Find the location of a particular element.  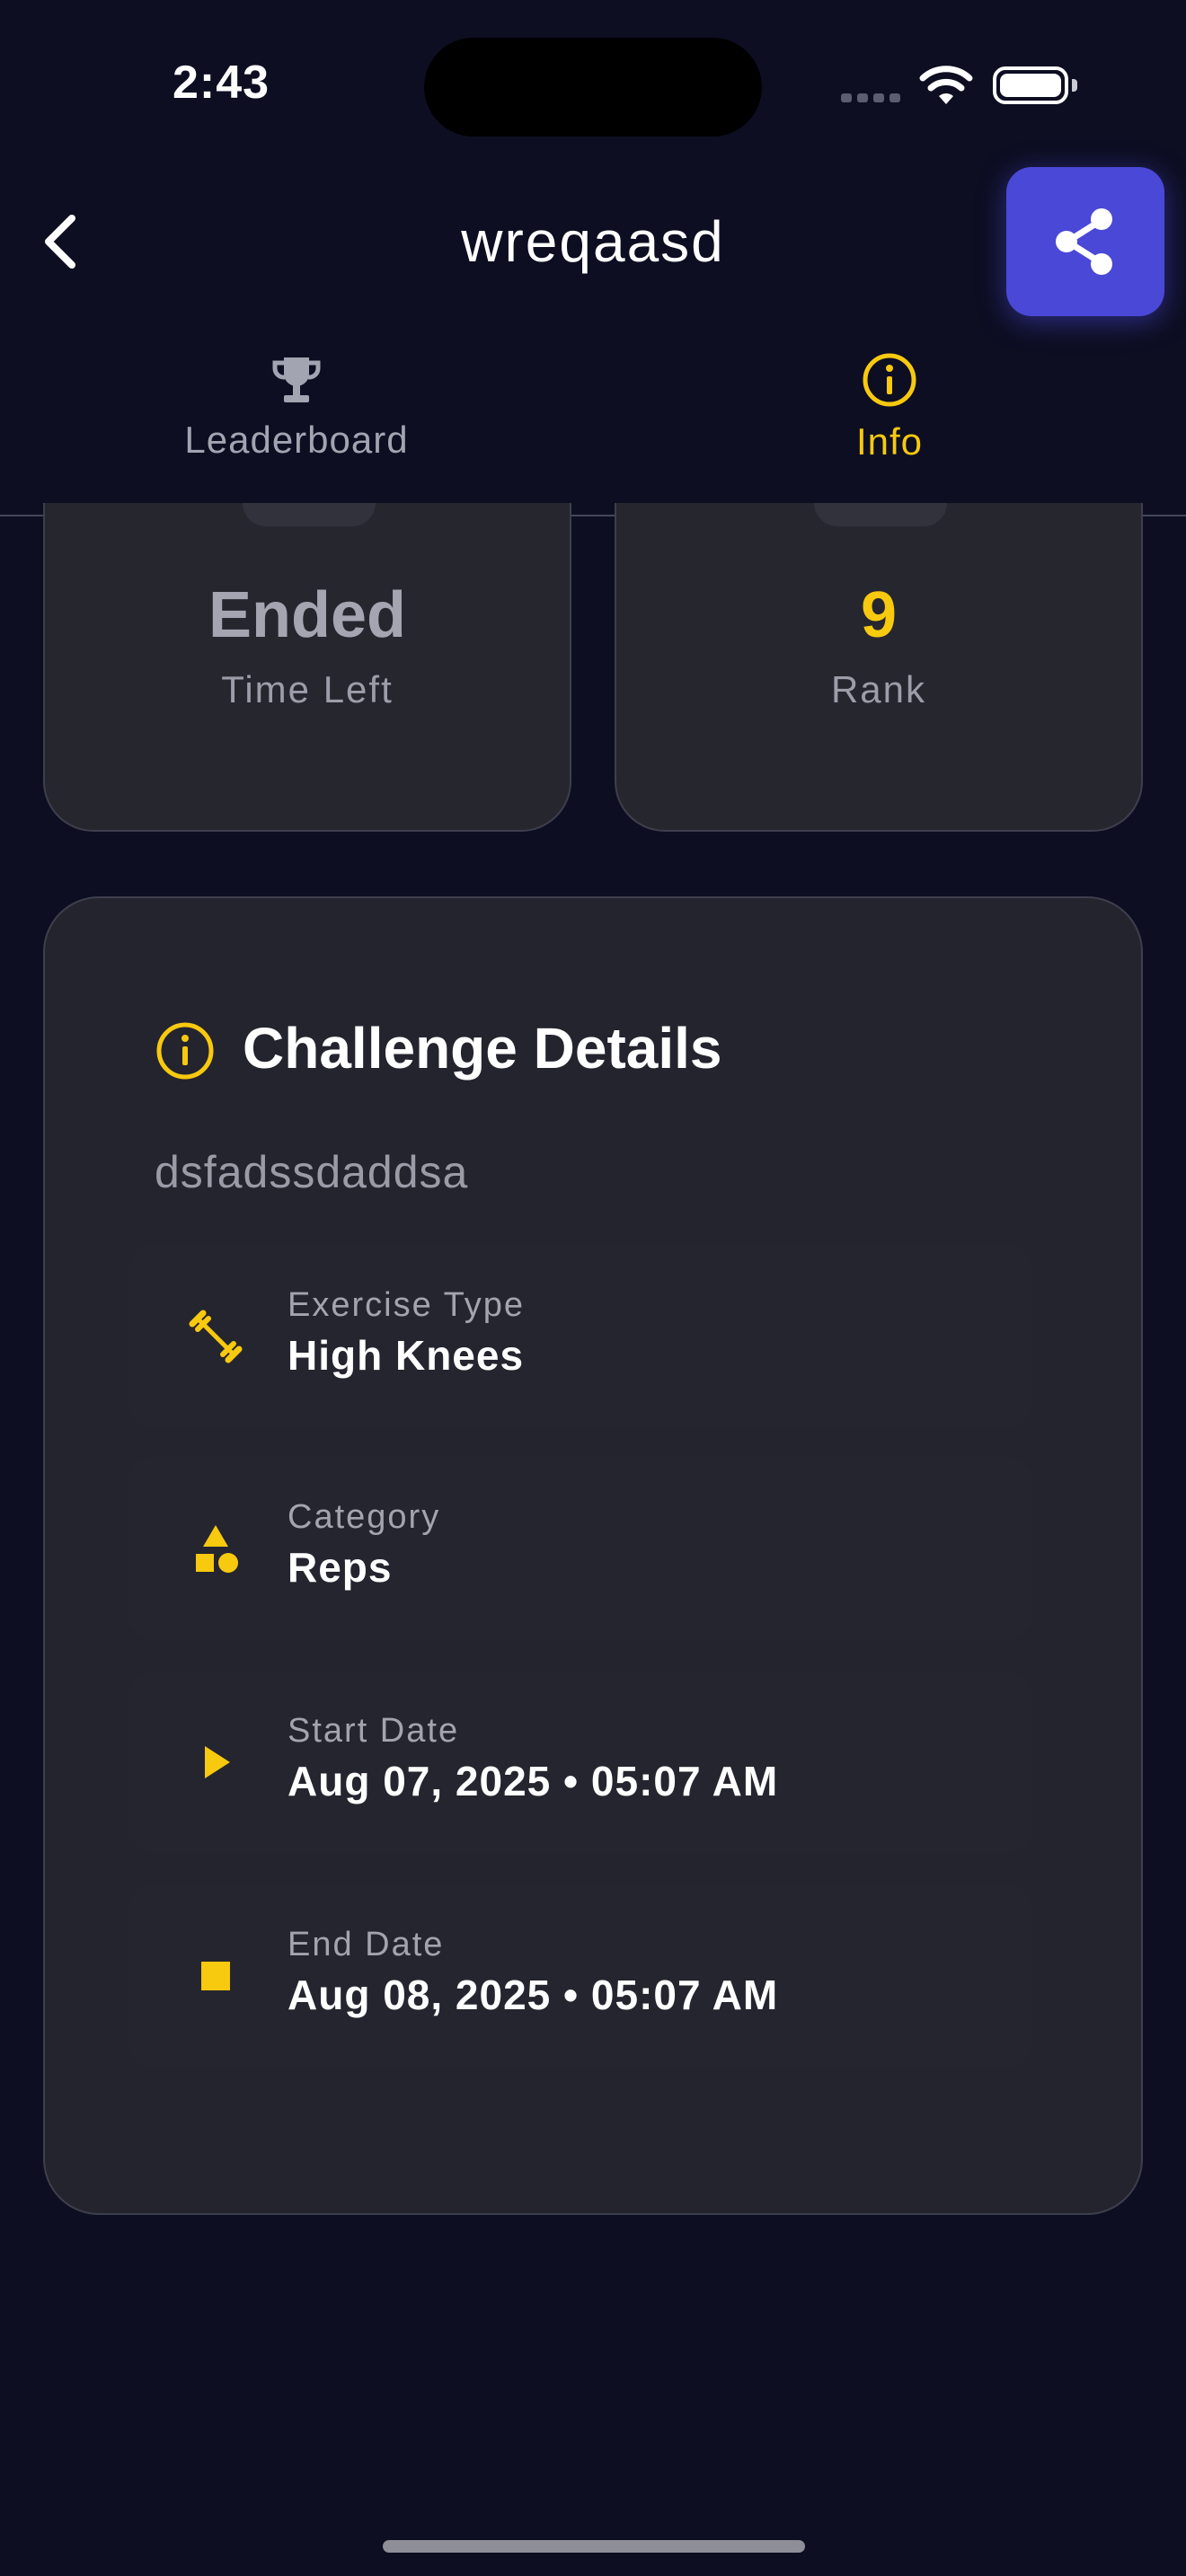

play-icon is located at coordinates (215, 1762).